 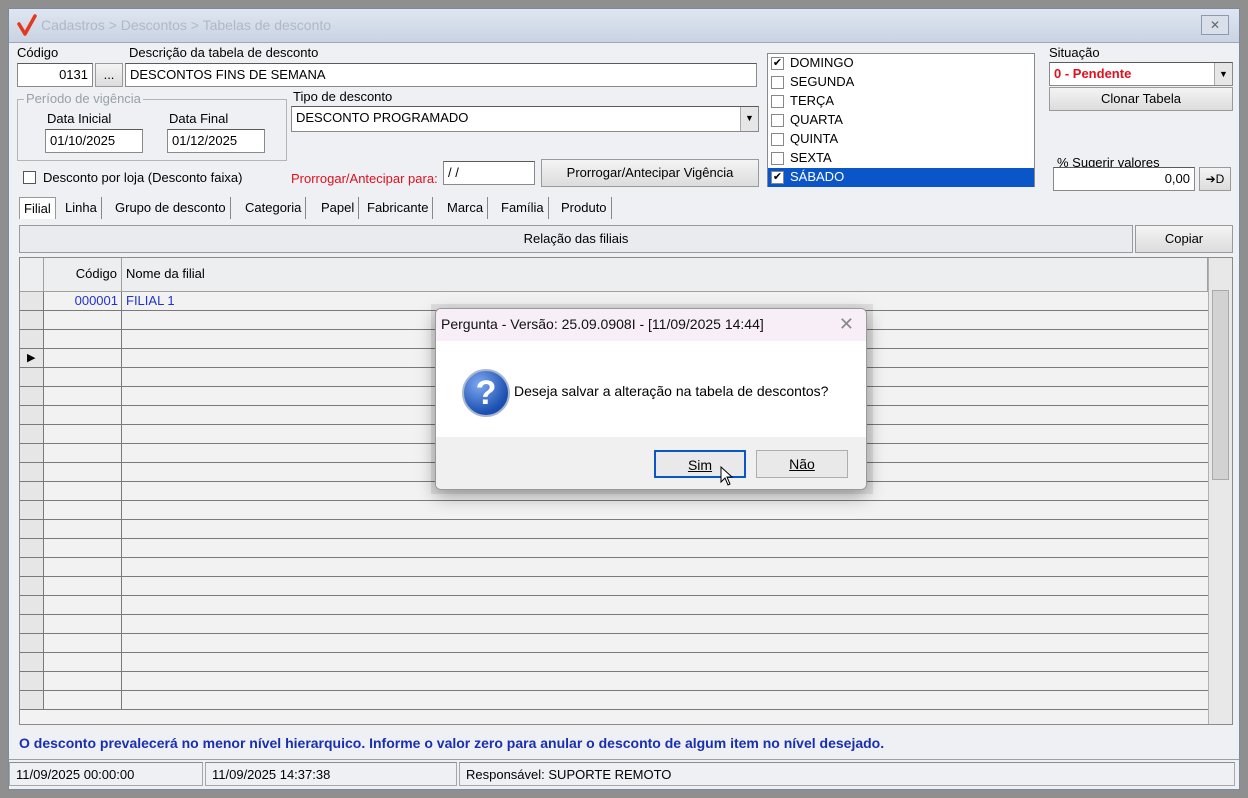 I want to click on row-indicator: ▶, so click(x=32, y=358).